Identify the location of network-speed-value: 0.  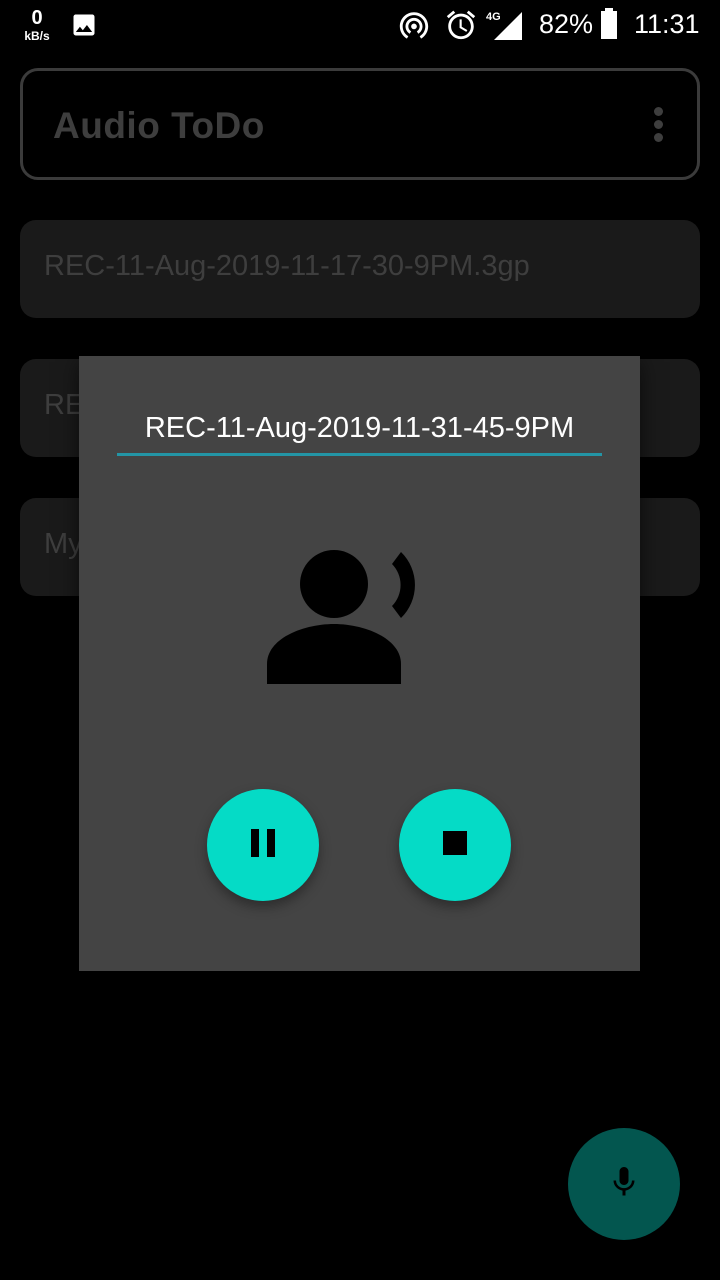
(37, 18).